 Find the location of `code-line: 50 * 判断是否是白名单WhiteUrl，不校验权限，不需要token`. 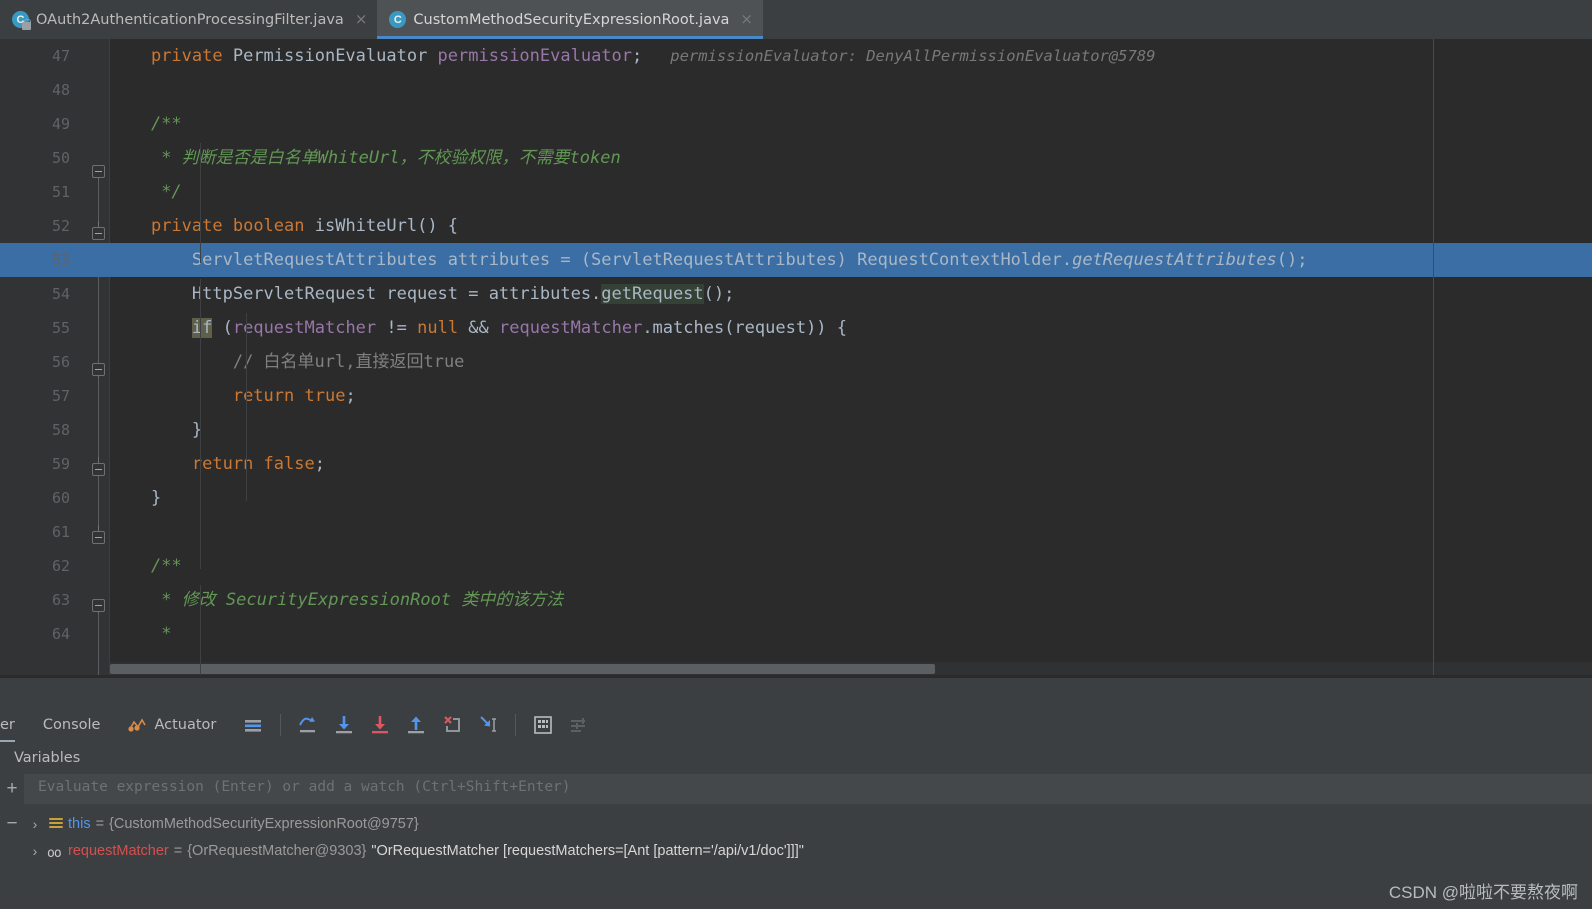

code-line: 50 * 判断是否是白名单WhiteUrl，不校验权限，不需要token is located at coordinates (796, 158).